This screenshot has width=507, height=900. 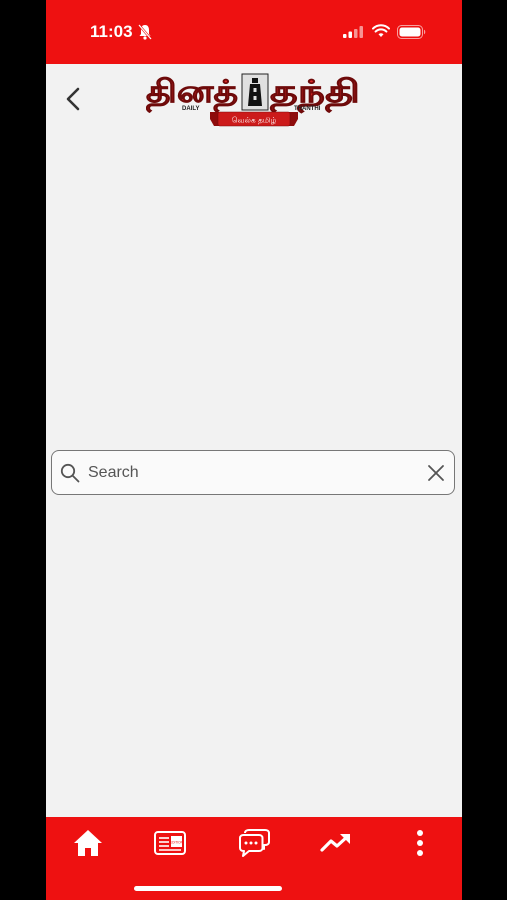 What do you see at coordinates (436, 473) in the screenshot?
I see `clear-search-button` at bounding box center [436, 473].